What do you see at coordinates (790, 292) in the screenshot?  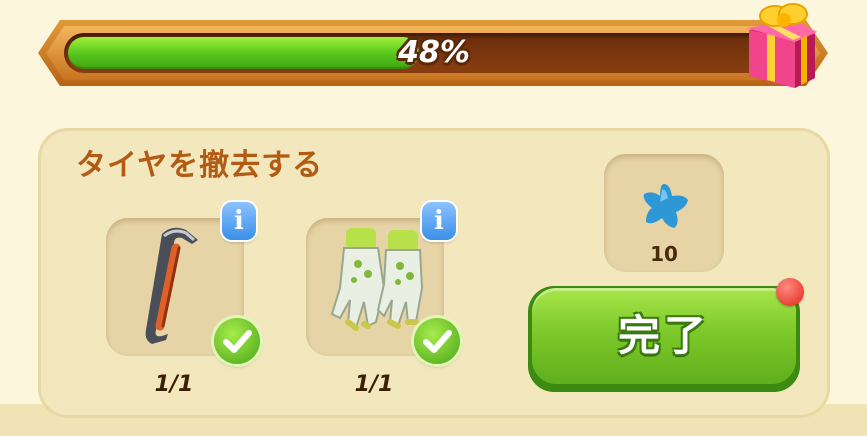 I see `notification-dot` at bounding box center [790, 292].